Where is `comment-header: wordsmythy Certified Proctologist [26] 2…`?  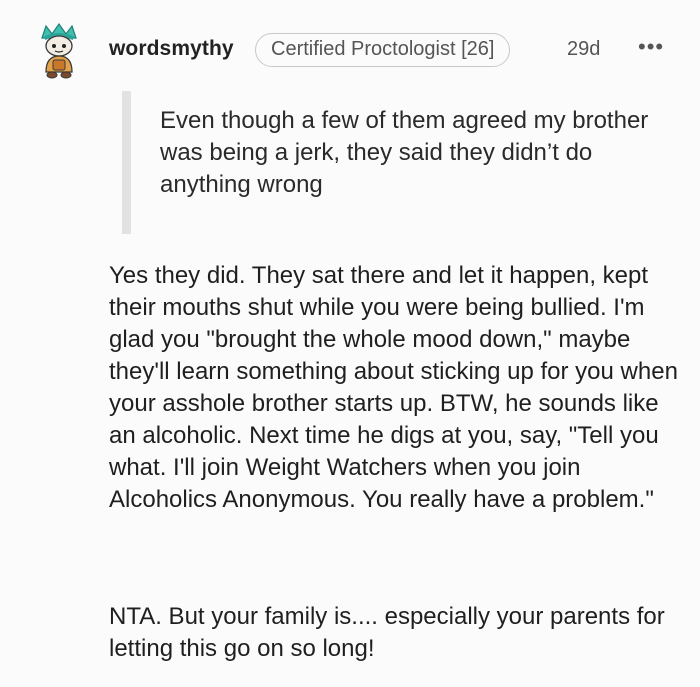 comment-header: wordsmythy Certified Proctologist [26] 2… is located at coordinates (350, 45).